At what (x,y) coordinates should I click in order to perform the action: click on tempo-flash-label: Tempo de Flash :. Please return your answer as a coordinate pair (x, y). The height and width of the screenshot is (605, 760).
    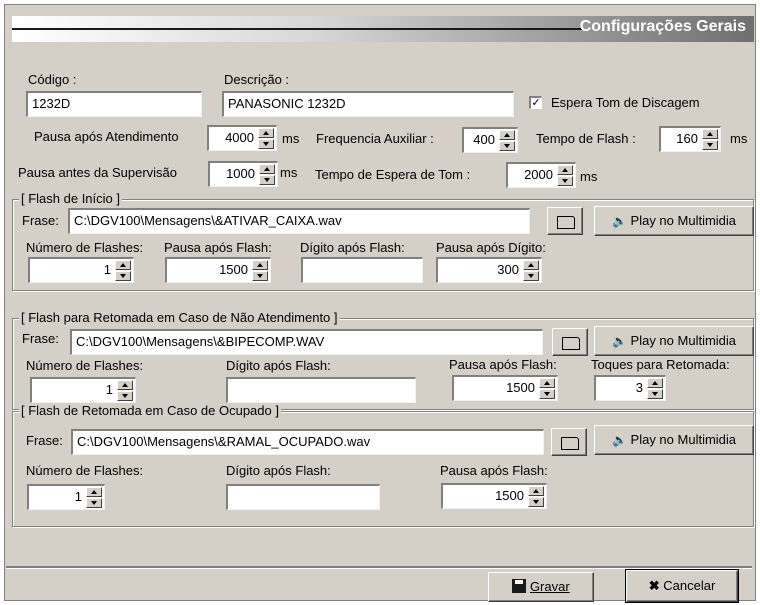
    Looking at the image, I should click on (586, 138).